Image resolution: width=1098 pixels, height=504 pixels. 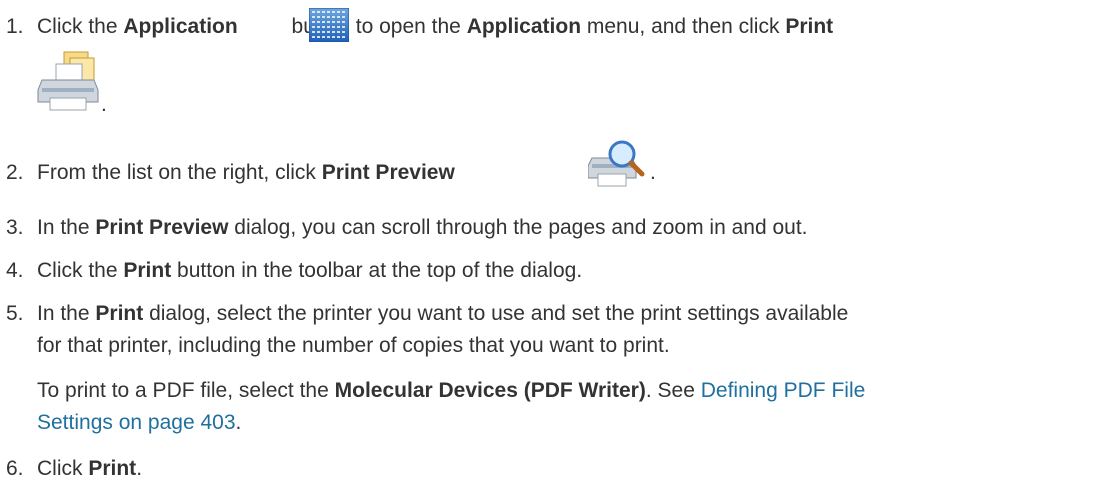 What do you see at coordinates (783, 390) in the screenshot?
I see `defining-pdf-settings-link: Defining PDF File` at bounding box center [783, 390].